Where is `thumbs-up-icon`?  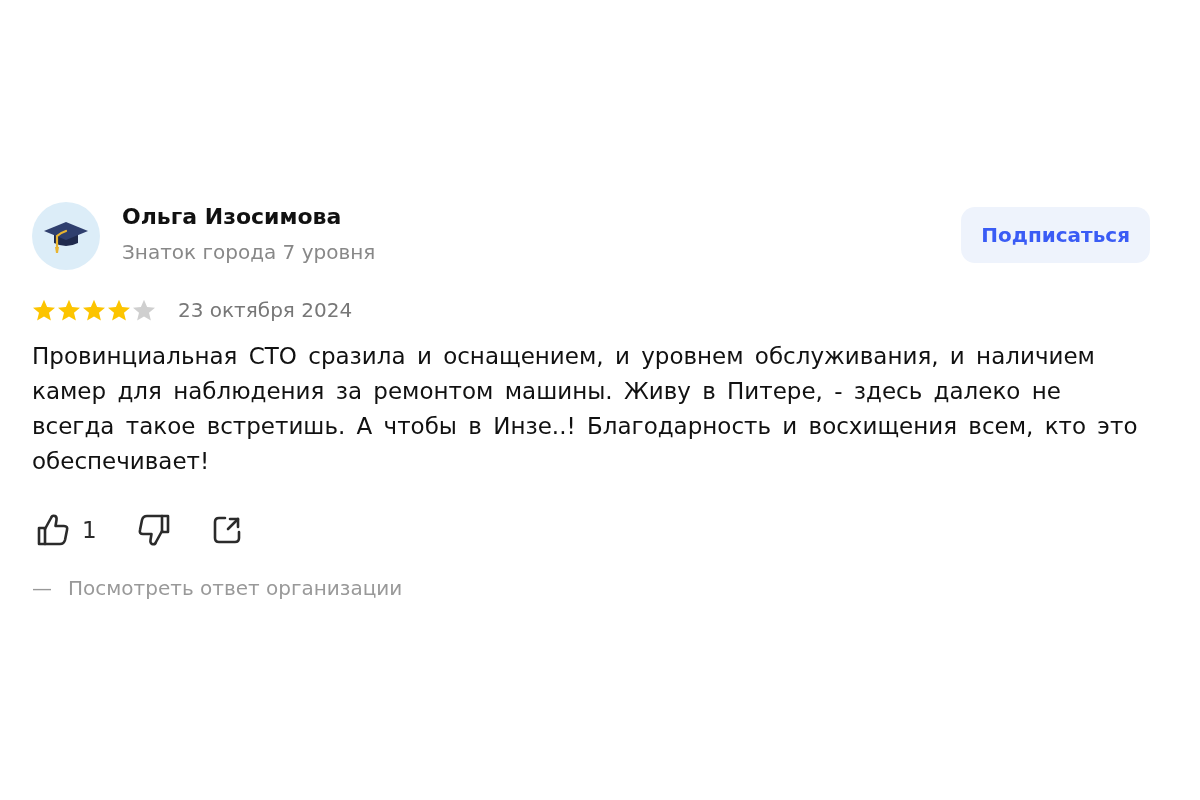
thumbs-up-icon is located at coordinates (53, 530).